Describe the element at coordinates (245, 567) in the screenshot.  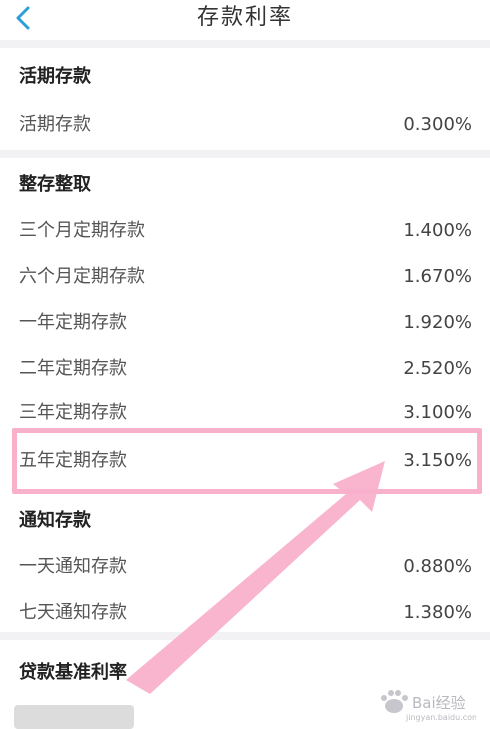
I see `rate-row: 一天通知存款 0.880%` at that location.